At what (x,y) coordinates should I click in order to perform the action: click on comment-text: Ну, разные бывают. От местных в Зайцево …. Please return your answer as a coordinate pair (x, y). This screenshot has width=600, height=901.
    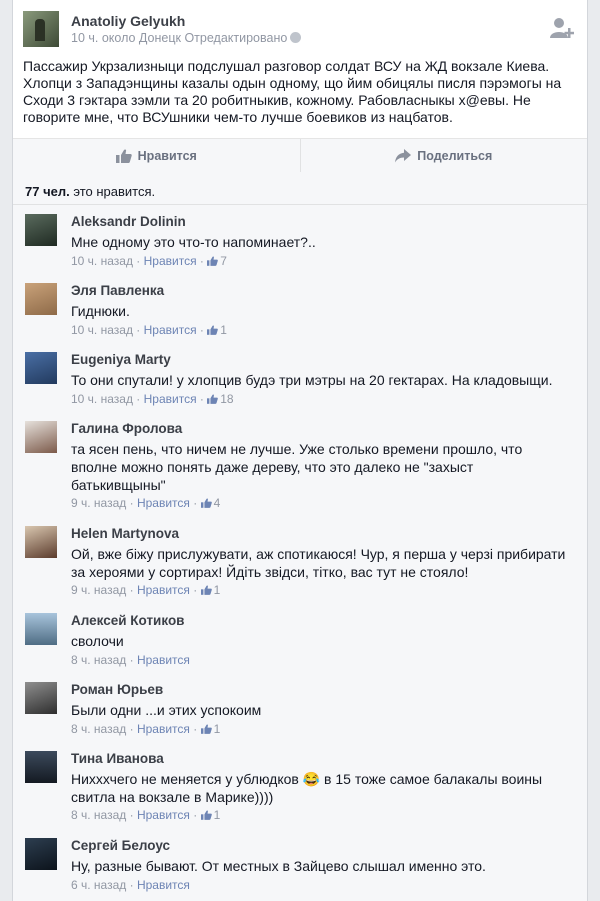
    Looking at the image, I should click on (278, 866).